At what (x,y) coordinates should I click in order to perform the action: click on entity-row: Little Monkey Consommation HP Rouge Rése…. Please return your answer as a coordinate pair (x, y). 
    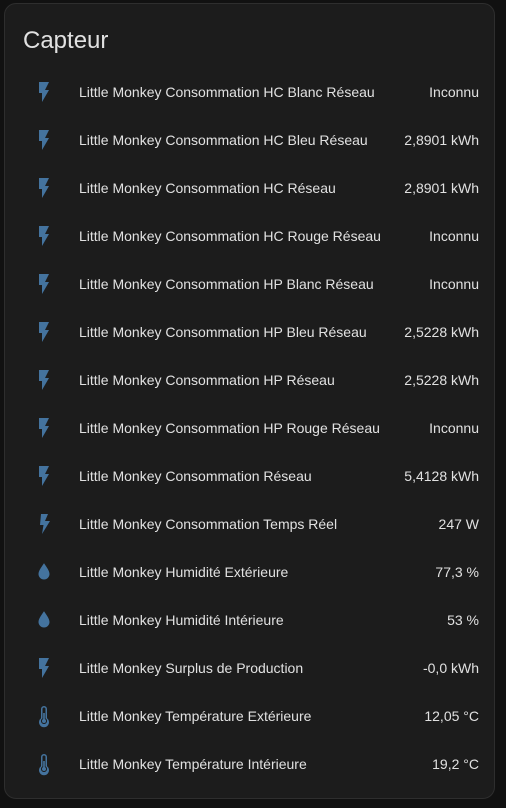
    Looking at the image, I should click on (249, 428).